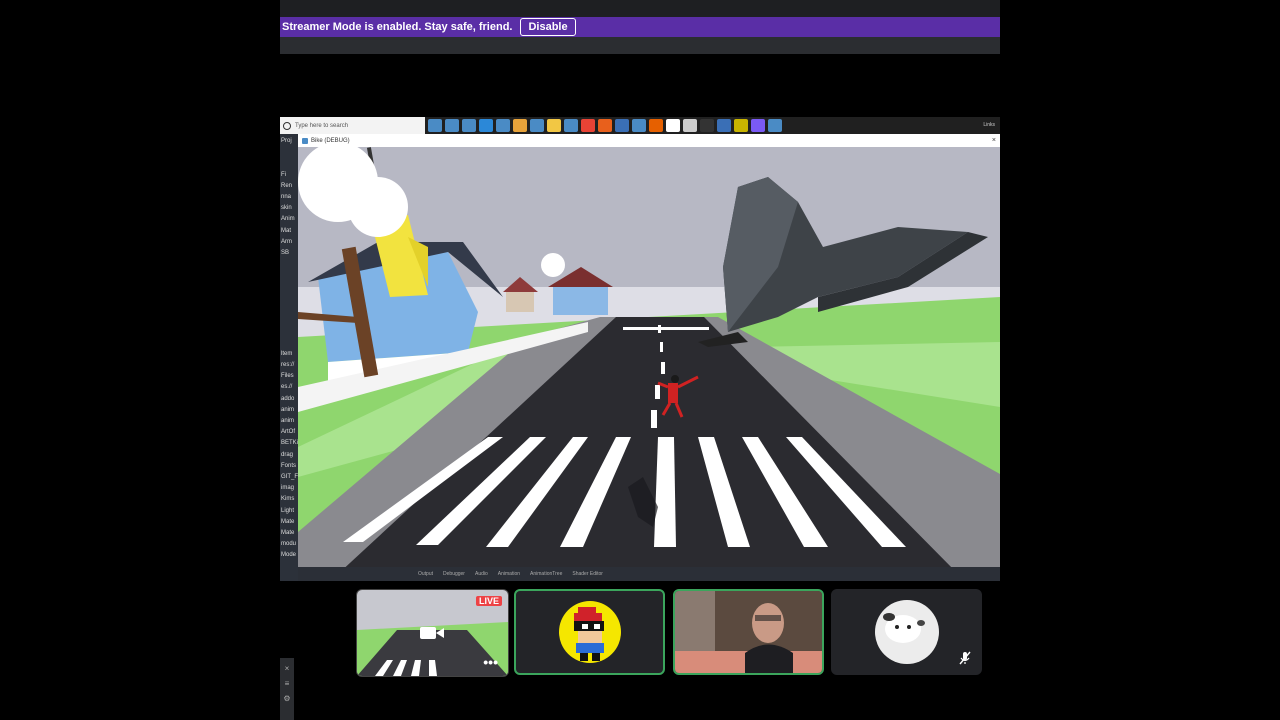 The width and height of the screenshot is (1280, 720). I want to click on participant-tile-cat, so click(906, 632).